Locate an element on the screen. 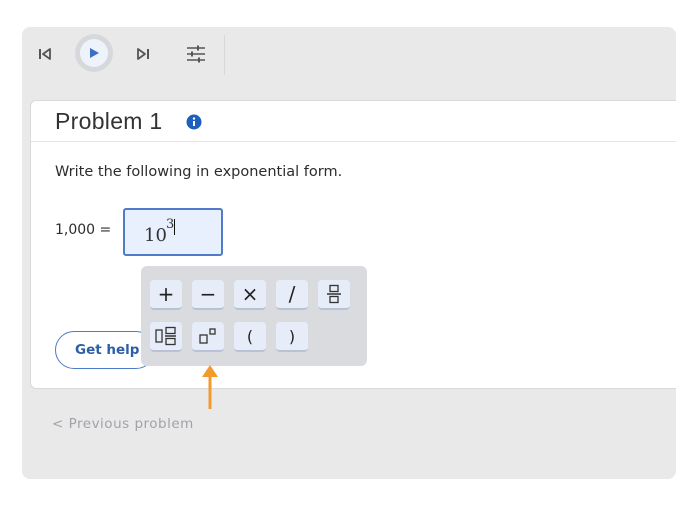 This screenshot has width=698, height=508. skip-back-icon is located at coordinates (45, 54).